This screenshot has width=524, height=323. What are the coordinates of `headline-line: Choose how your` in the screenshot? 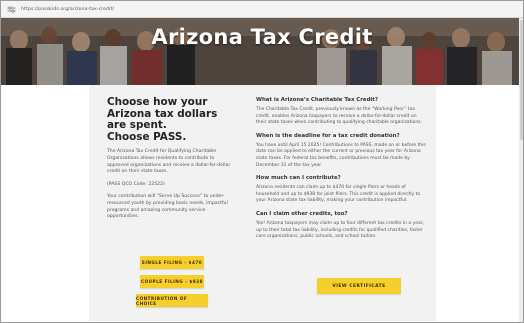 It's located at (157, 102).